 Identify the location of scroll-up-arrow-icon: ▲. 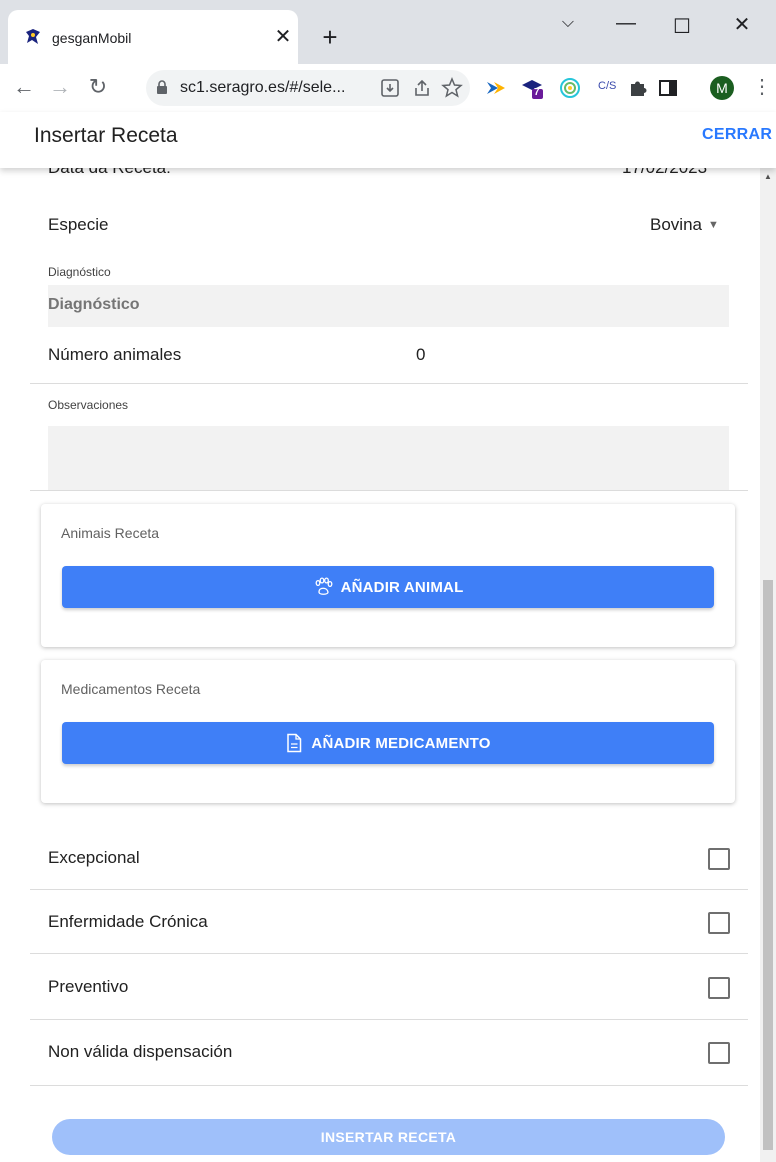
(768, 176).